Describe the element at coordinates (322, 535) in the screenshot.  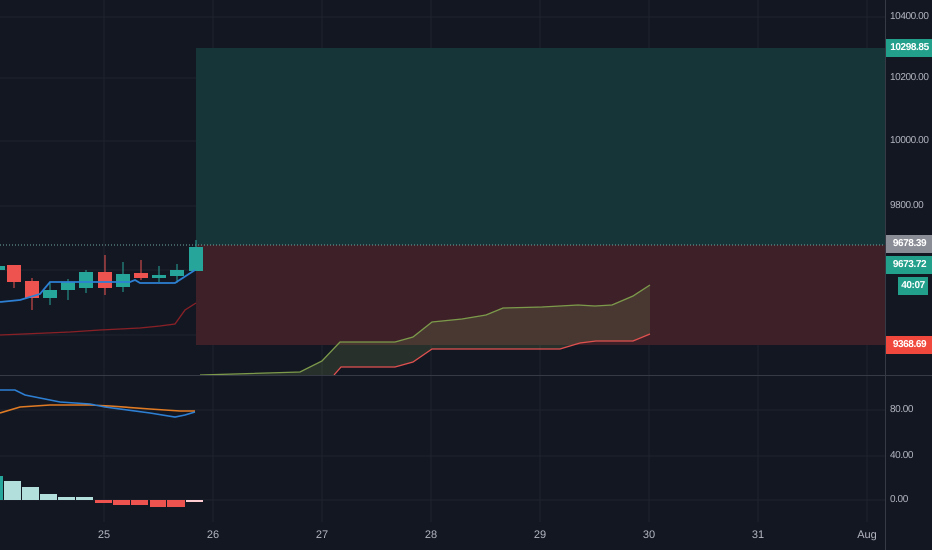
I see `date-label: 27` at that location.